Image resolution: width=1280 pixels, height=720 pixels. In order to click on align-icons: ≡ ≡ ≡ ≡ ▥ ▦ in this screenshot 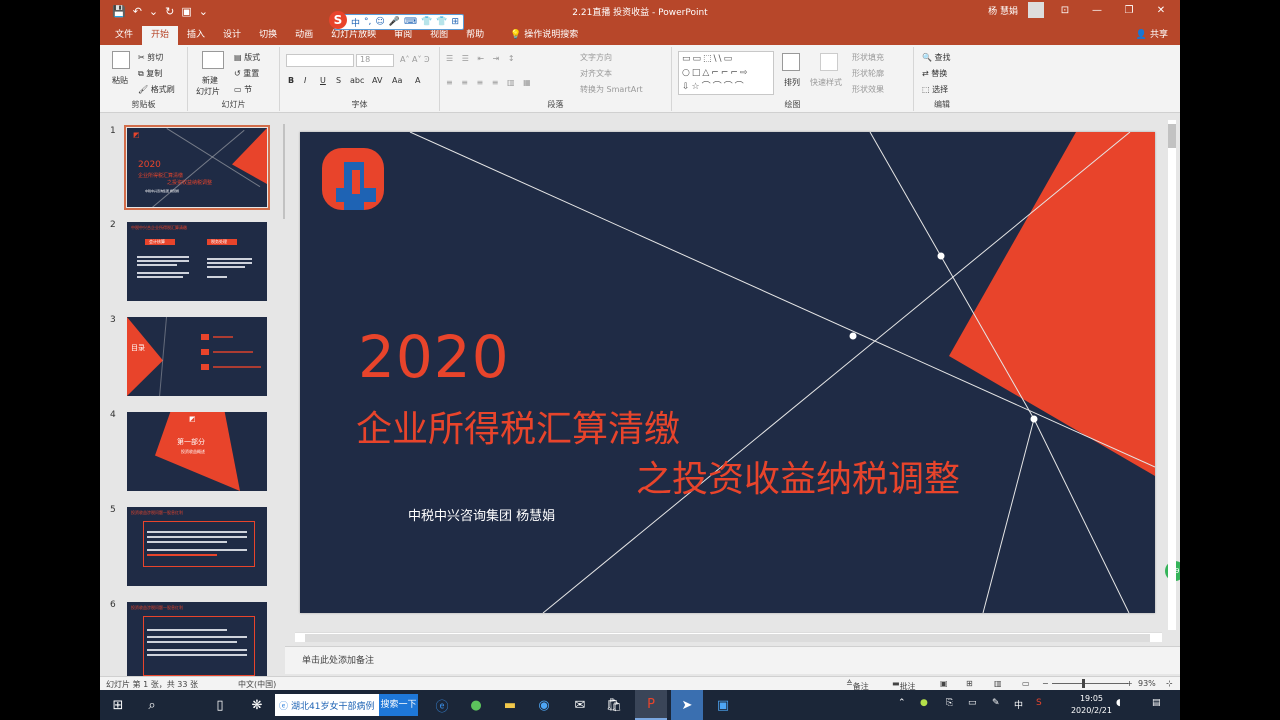, I will do `click(490, 82)`.